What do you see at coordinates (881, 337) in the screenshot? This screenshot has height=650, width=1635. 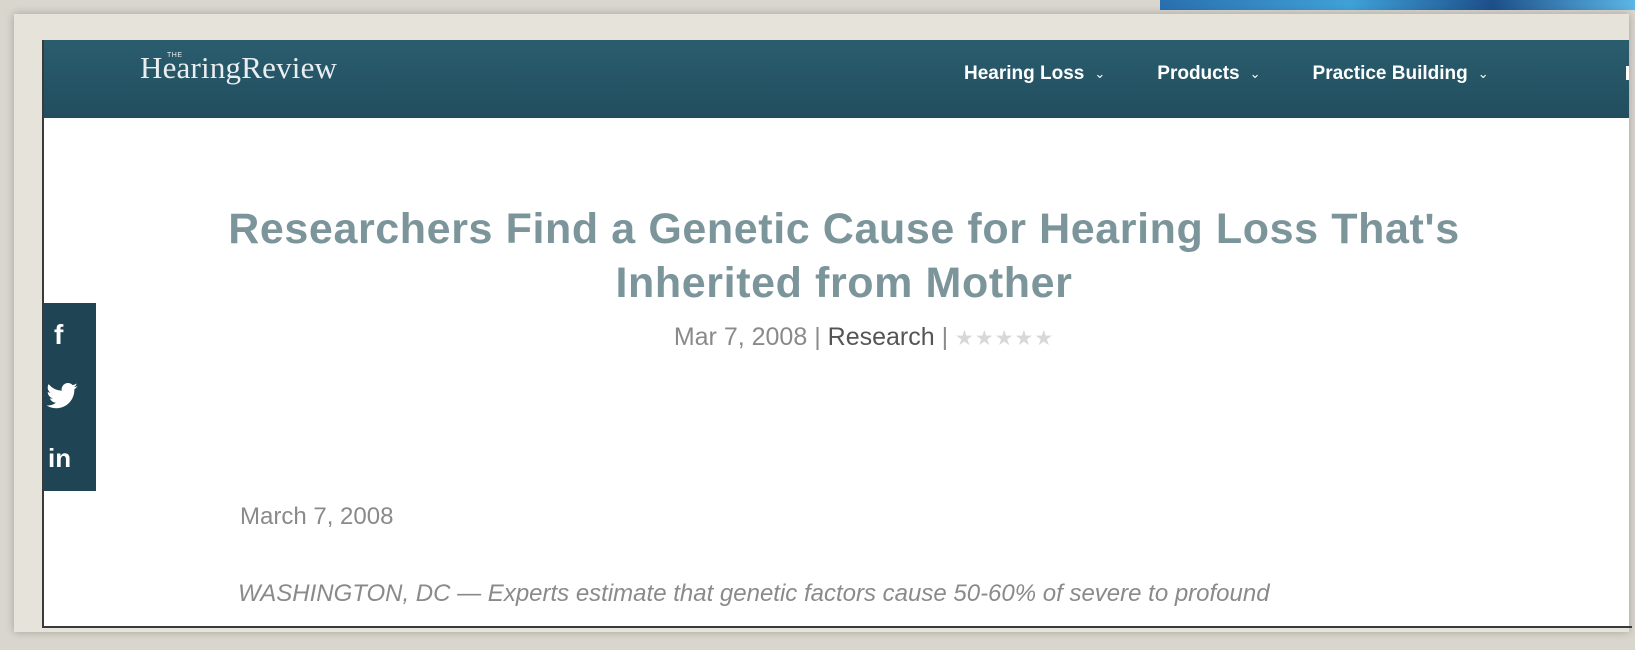 I see `article-category-link: Research` at bounding box center [881, 337].